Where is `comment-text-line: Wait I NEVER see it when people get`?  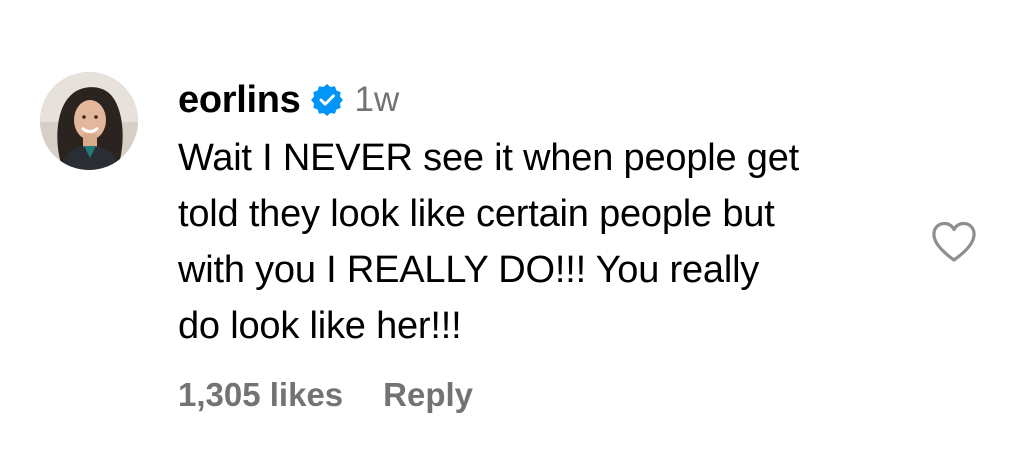
comment-text-line: Wait I NEVER see it when people get is located at coordinates (489, 158).